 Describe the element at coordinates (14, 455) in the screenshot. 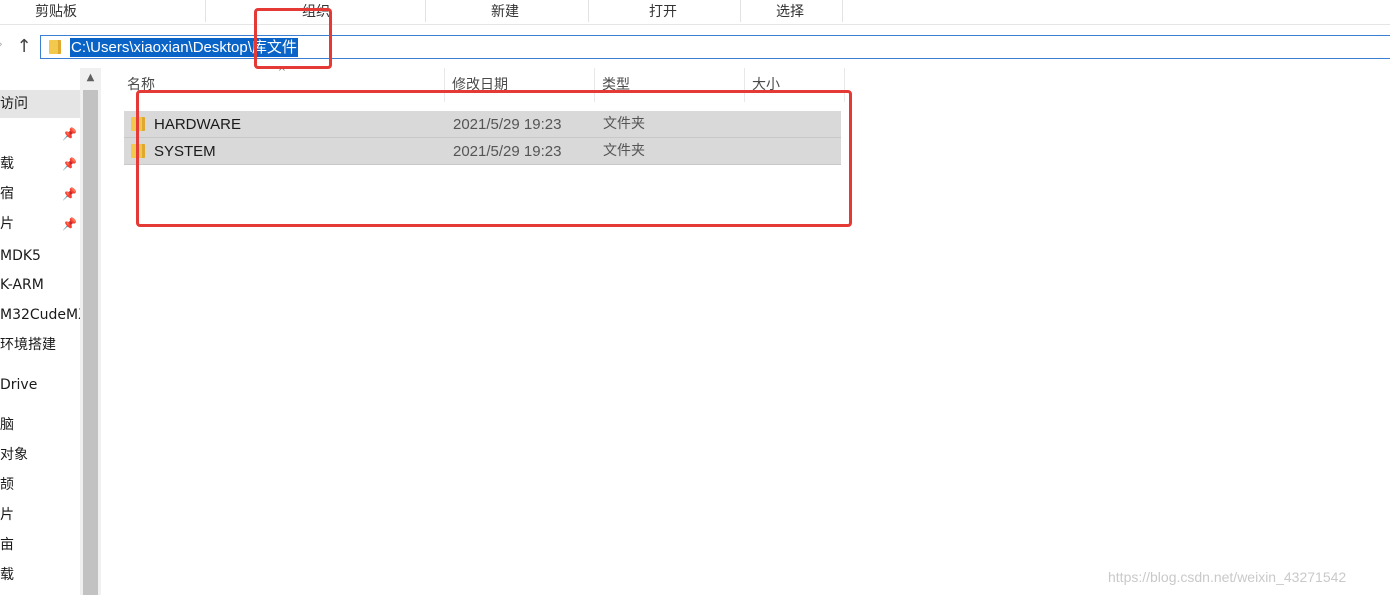

I see `nav-item-label: 对象` at that location.